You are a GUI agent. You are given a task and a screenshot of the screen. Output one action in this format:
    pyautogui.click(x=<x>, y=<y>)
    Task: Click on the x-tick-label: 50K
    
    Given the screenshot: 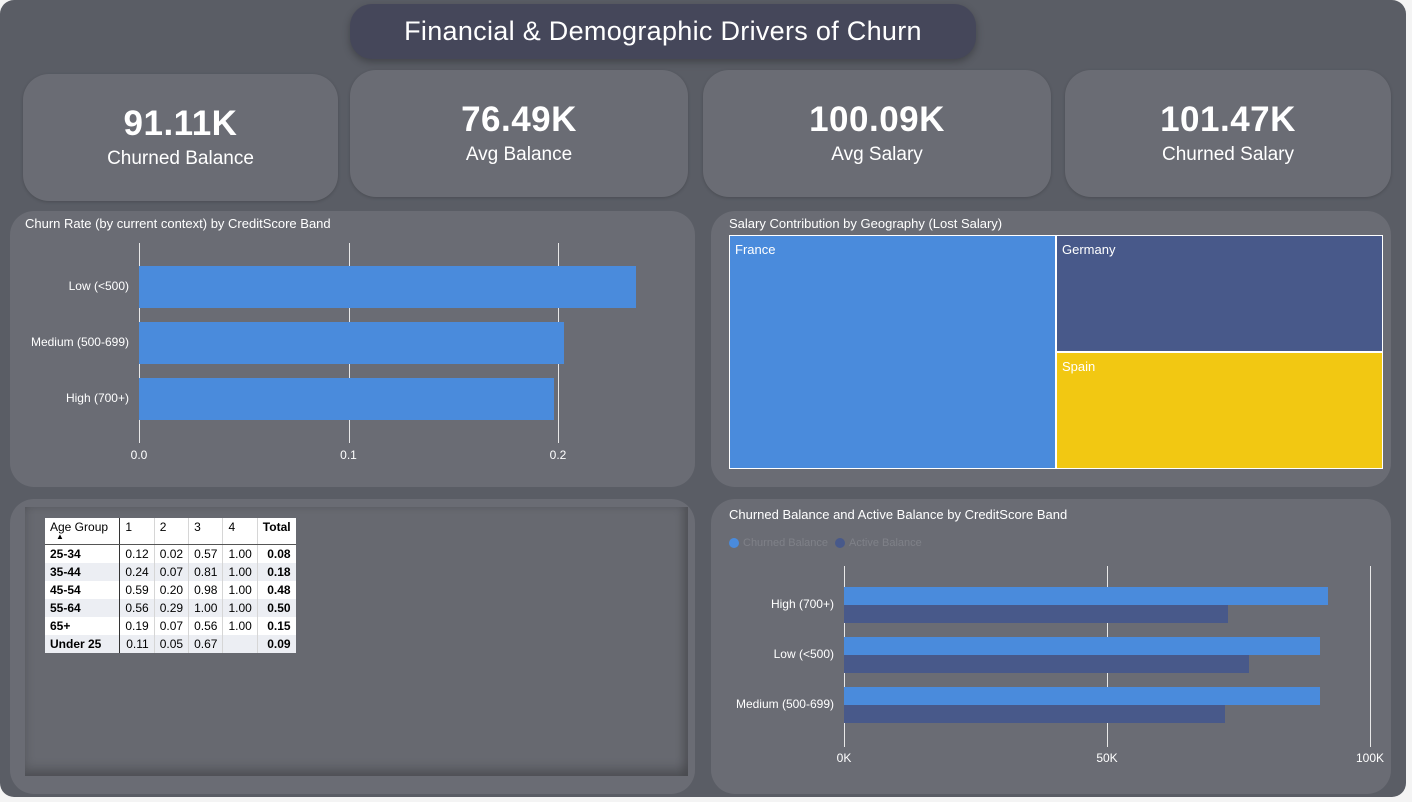 What is the action you would take?
    pyautogui.click(x=1107, y=758)
    